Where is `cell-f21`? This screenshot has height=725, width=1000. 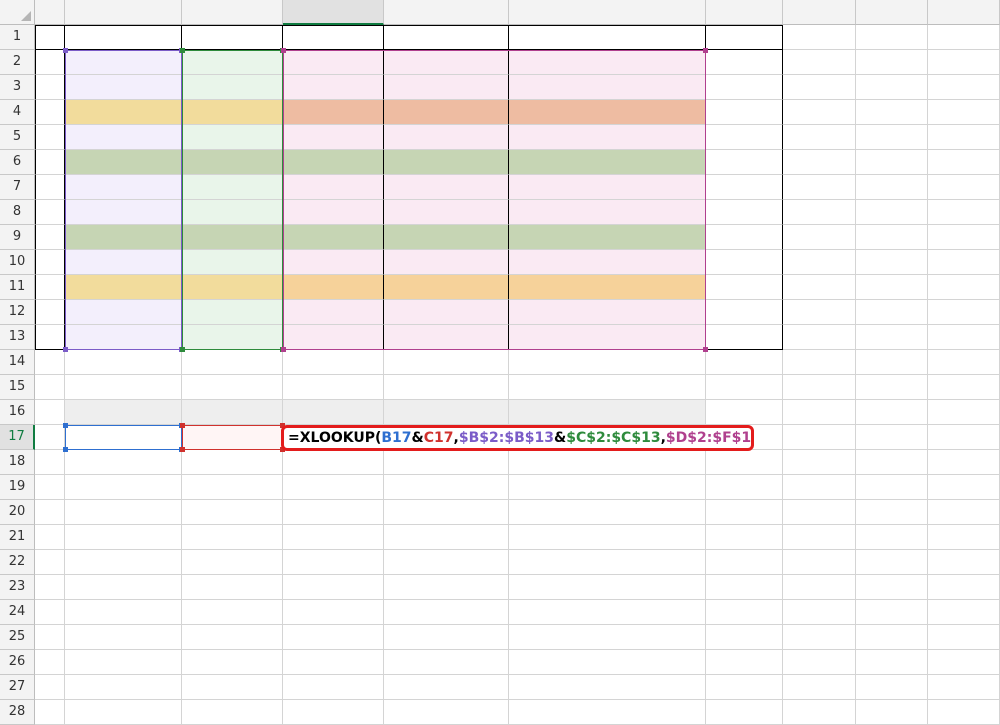 cell-f21 is located at coordinates (607, 537).